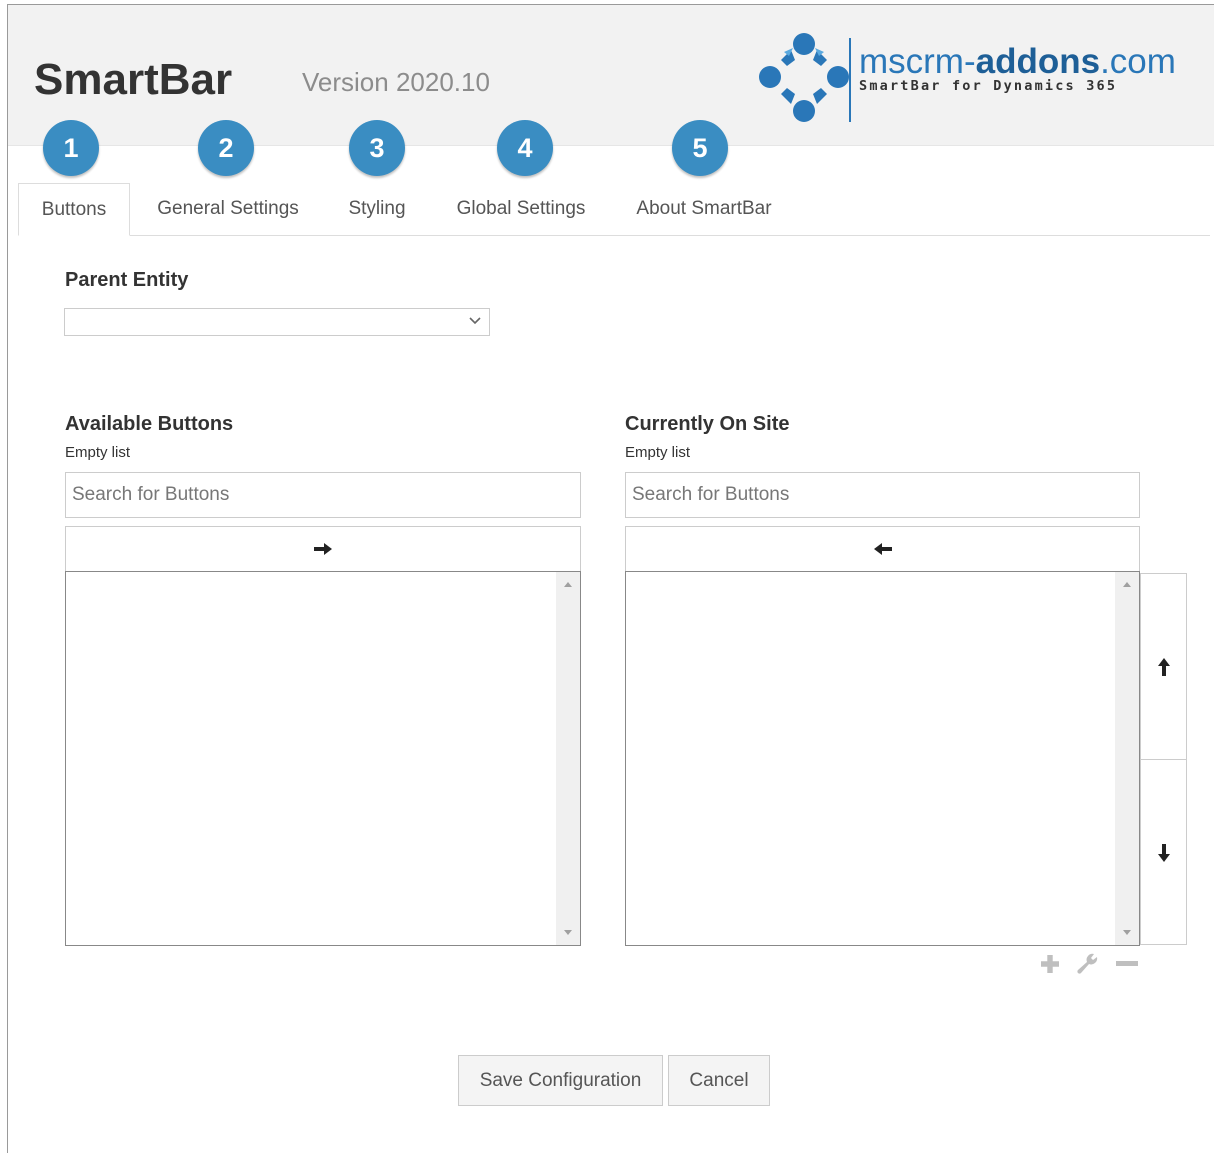 The image size is (1214, 1153). What do you see at coordinates (1017, 61) in the screenshot?
I see `logo-wordmark: mscrm-addons.com` at bounding box center [1017, 61].